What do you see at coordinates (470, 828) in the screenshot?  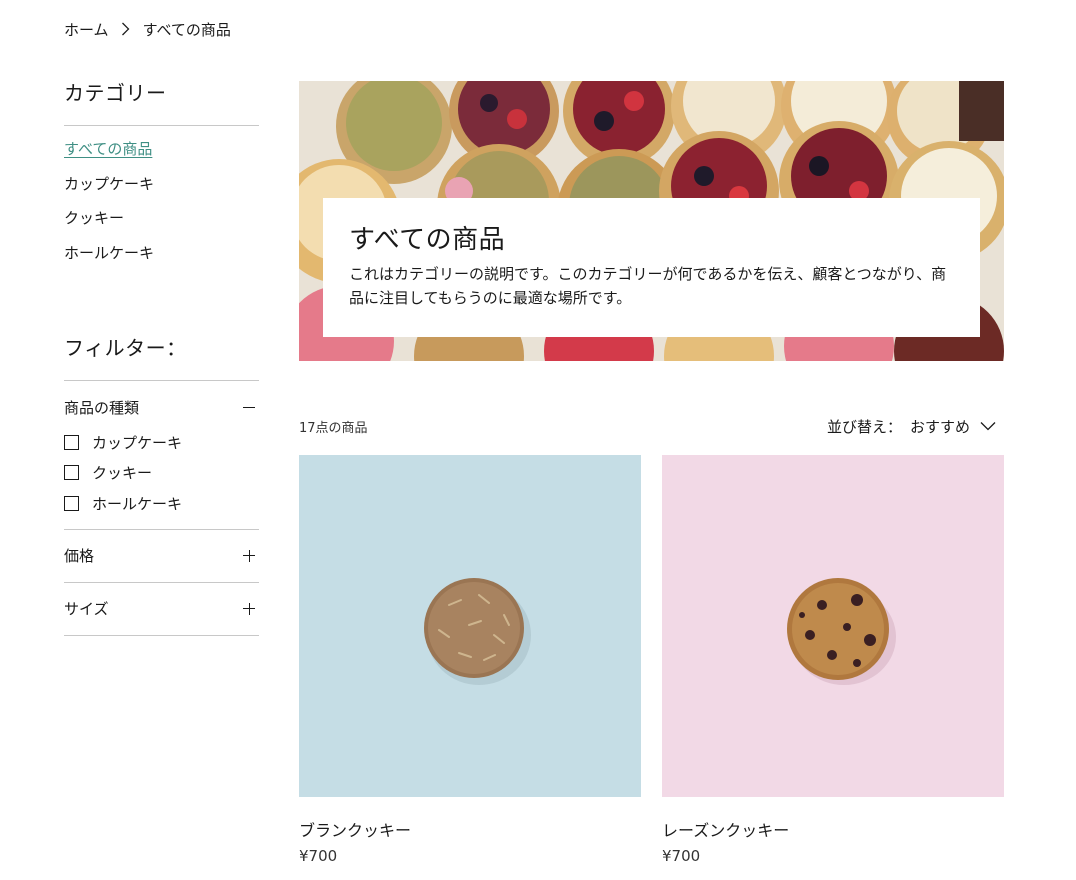 I see `product-name: ブランクッキー` at bounding box center [470, 828].